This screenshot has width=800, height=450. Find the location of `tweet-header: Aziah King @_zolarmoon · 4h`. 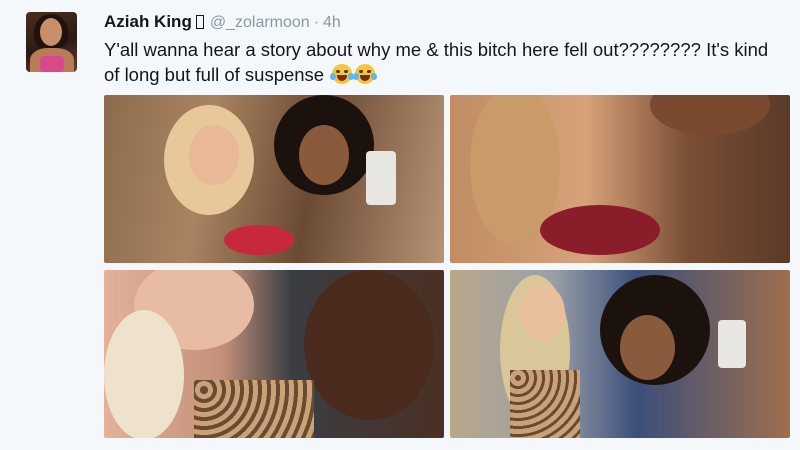

tweet-header: Aziah King @_zolarmoon · 4h is located at coordinates (222, 23).